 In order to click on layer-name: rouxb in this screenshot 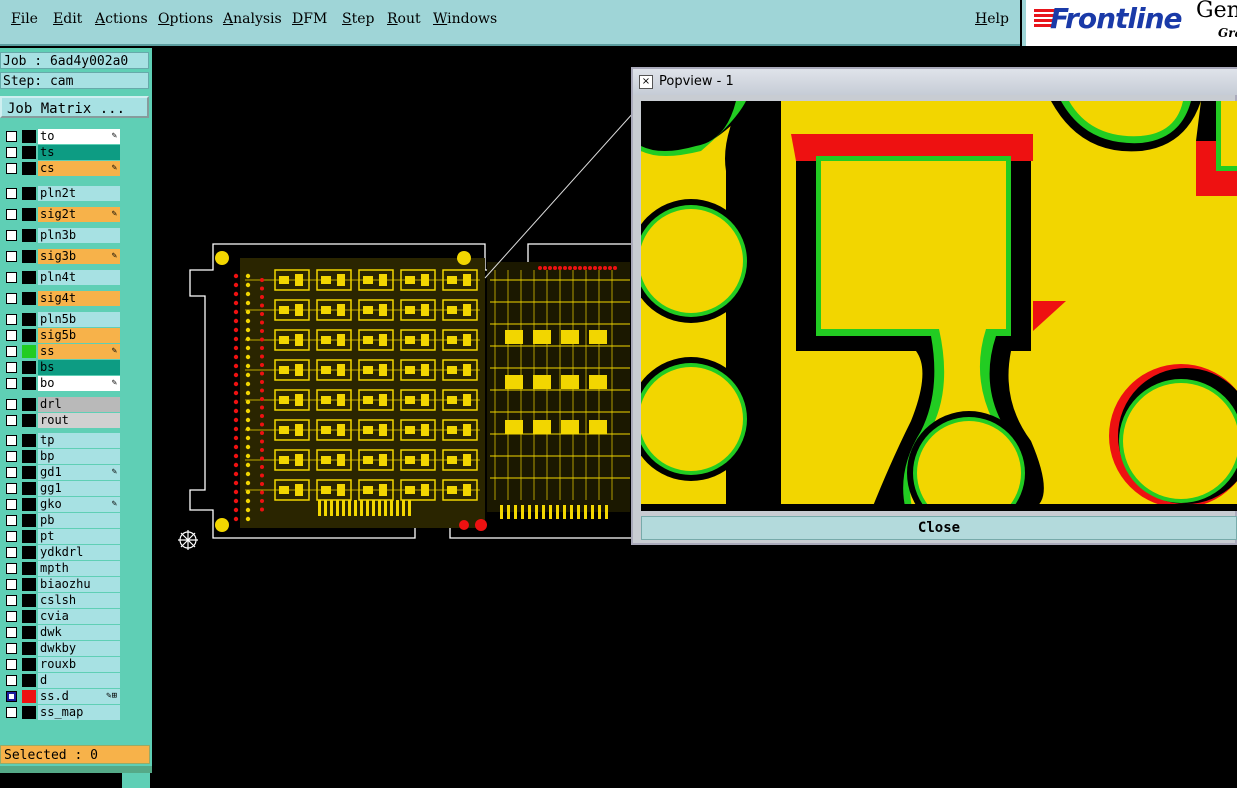, I will do `click(79, 664)`.